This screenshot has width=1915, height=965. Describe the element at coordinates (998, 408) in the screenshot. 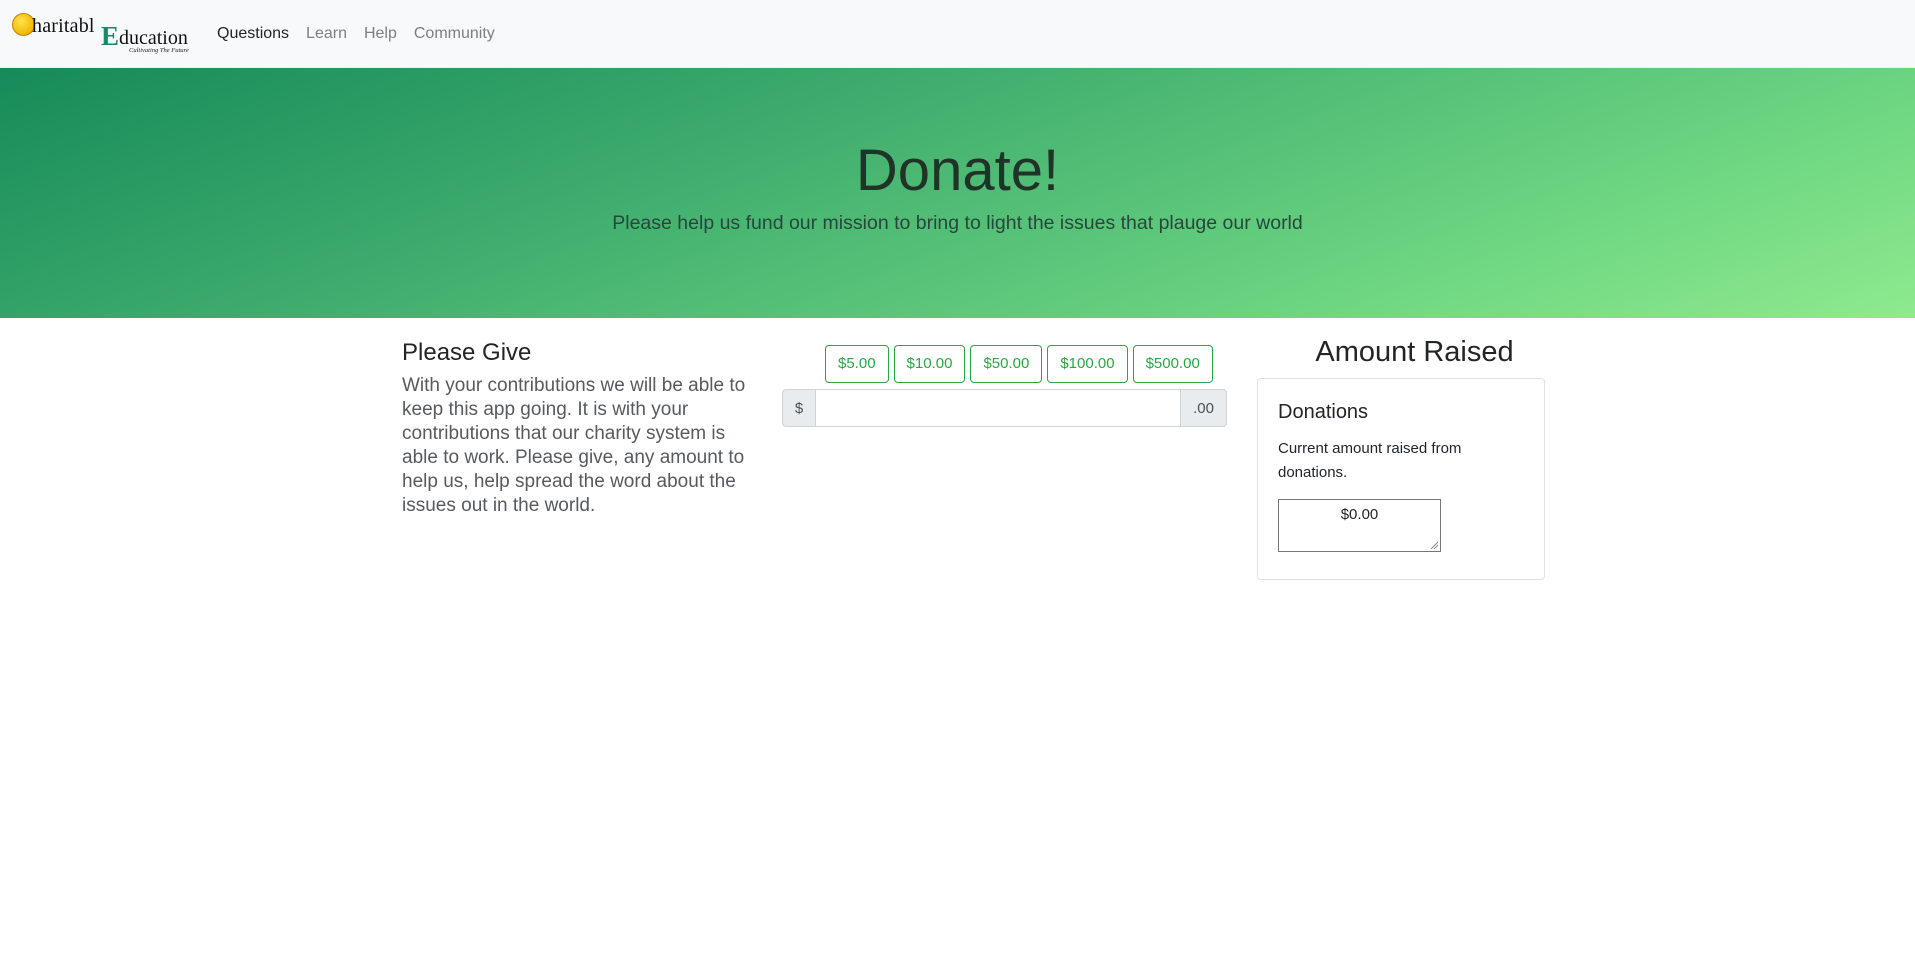

I see `donation-amount-input` at that location.